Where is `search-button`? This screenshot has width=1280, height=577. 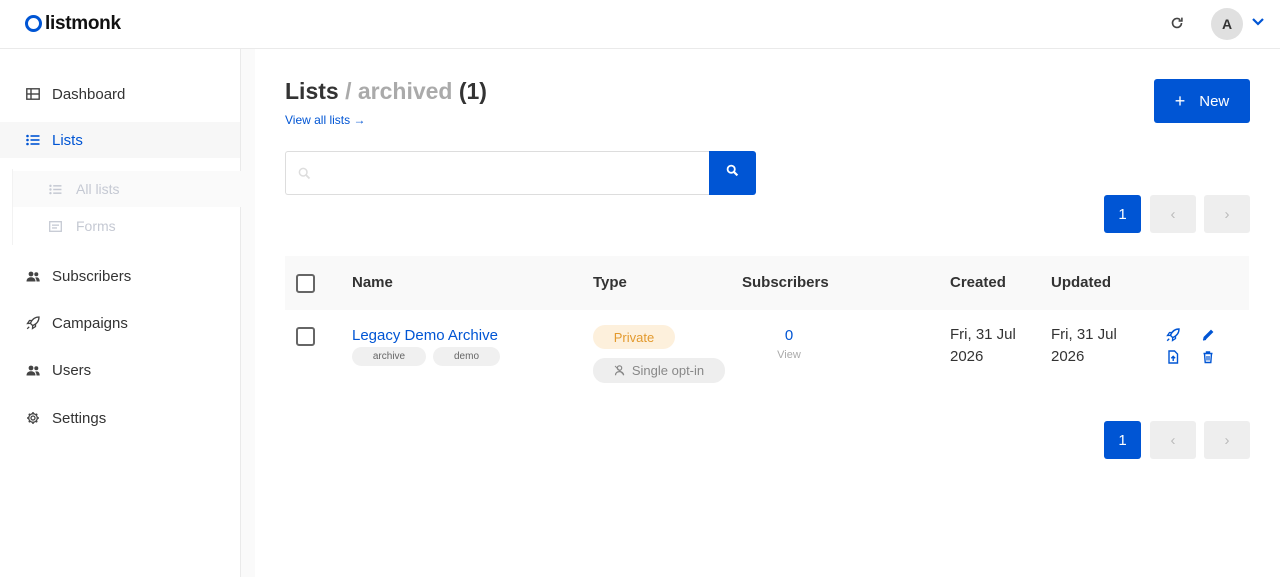 search-button is located at coordinates (732, 173).